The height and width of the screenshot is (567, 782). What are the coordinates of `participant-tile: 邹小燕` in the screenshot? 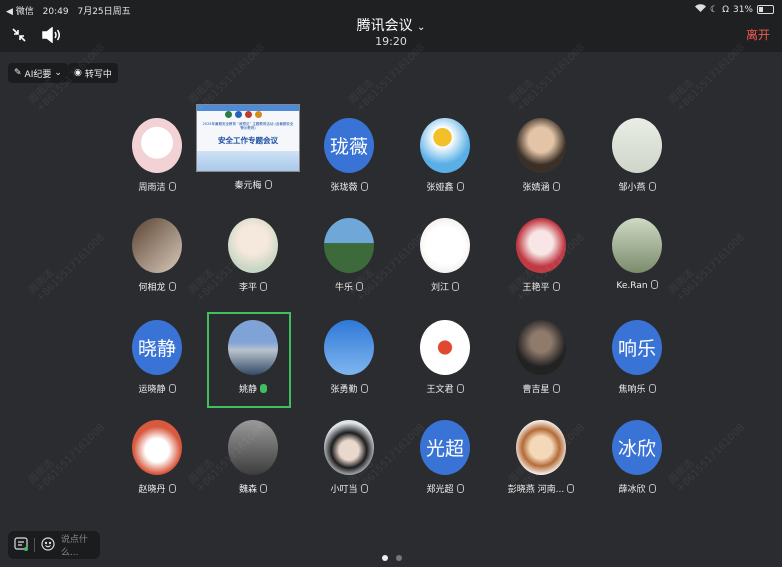 It's located at (637, 163).